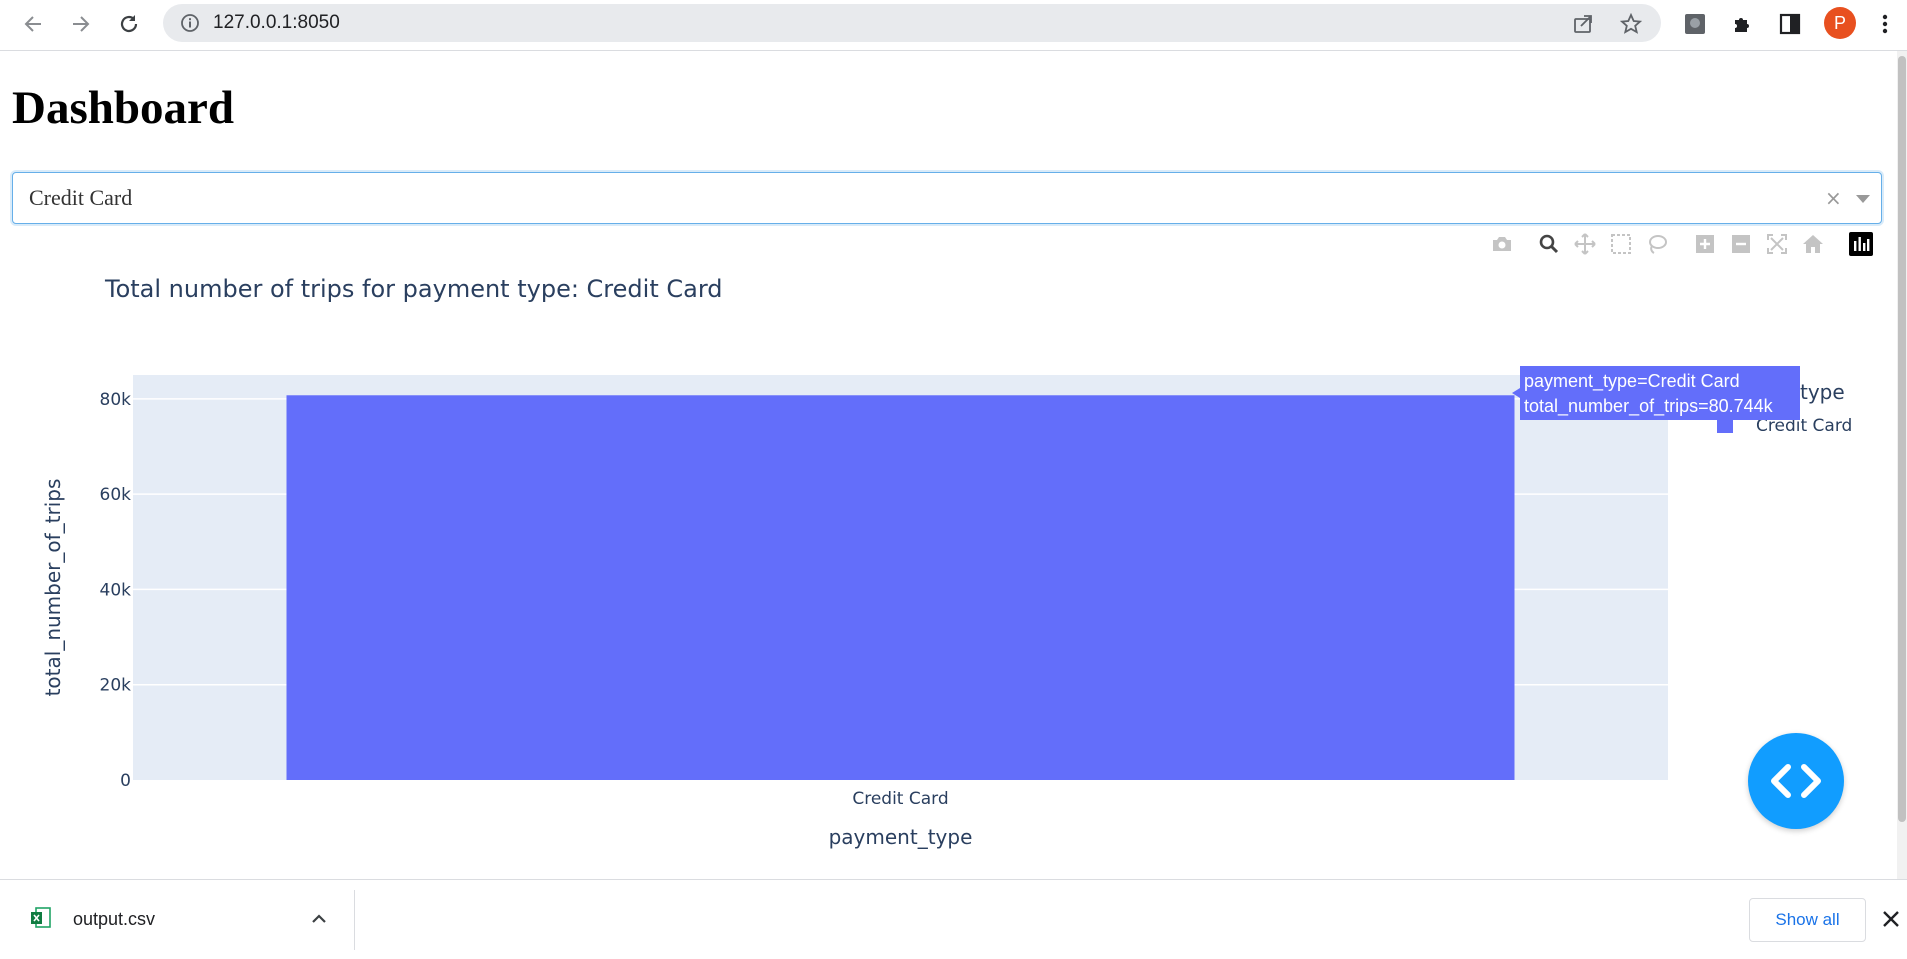 Image resolution: width=1907 pixels, height=959 pixels. What do you see at coordinates (1885, 24) in the screenshot?
I see `kebab-menu-icon` at bounding box center [1885, 24].